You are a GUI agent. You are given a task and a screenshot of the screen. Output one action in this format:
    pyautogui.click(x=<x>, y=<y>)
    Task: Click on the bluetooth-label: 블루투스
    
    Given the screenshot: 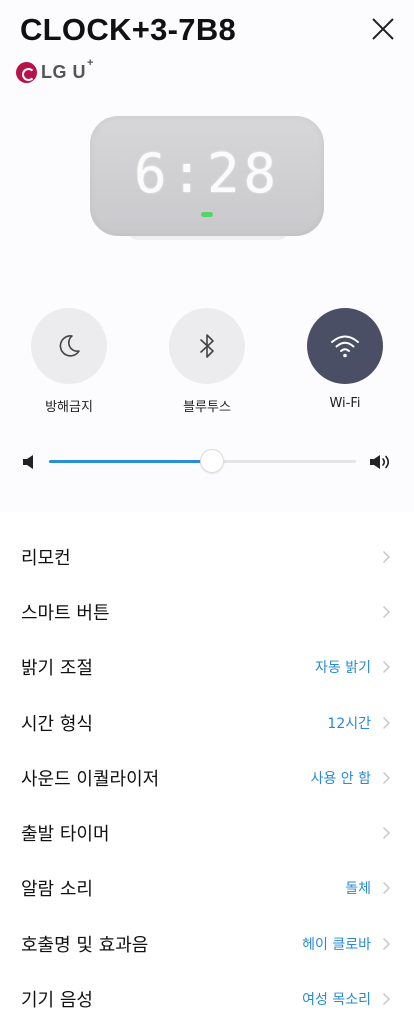 What is the action you would take?
    pyautogui.click(x=207, y=407)
    